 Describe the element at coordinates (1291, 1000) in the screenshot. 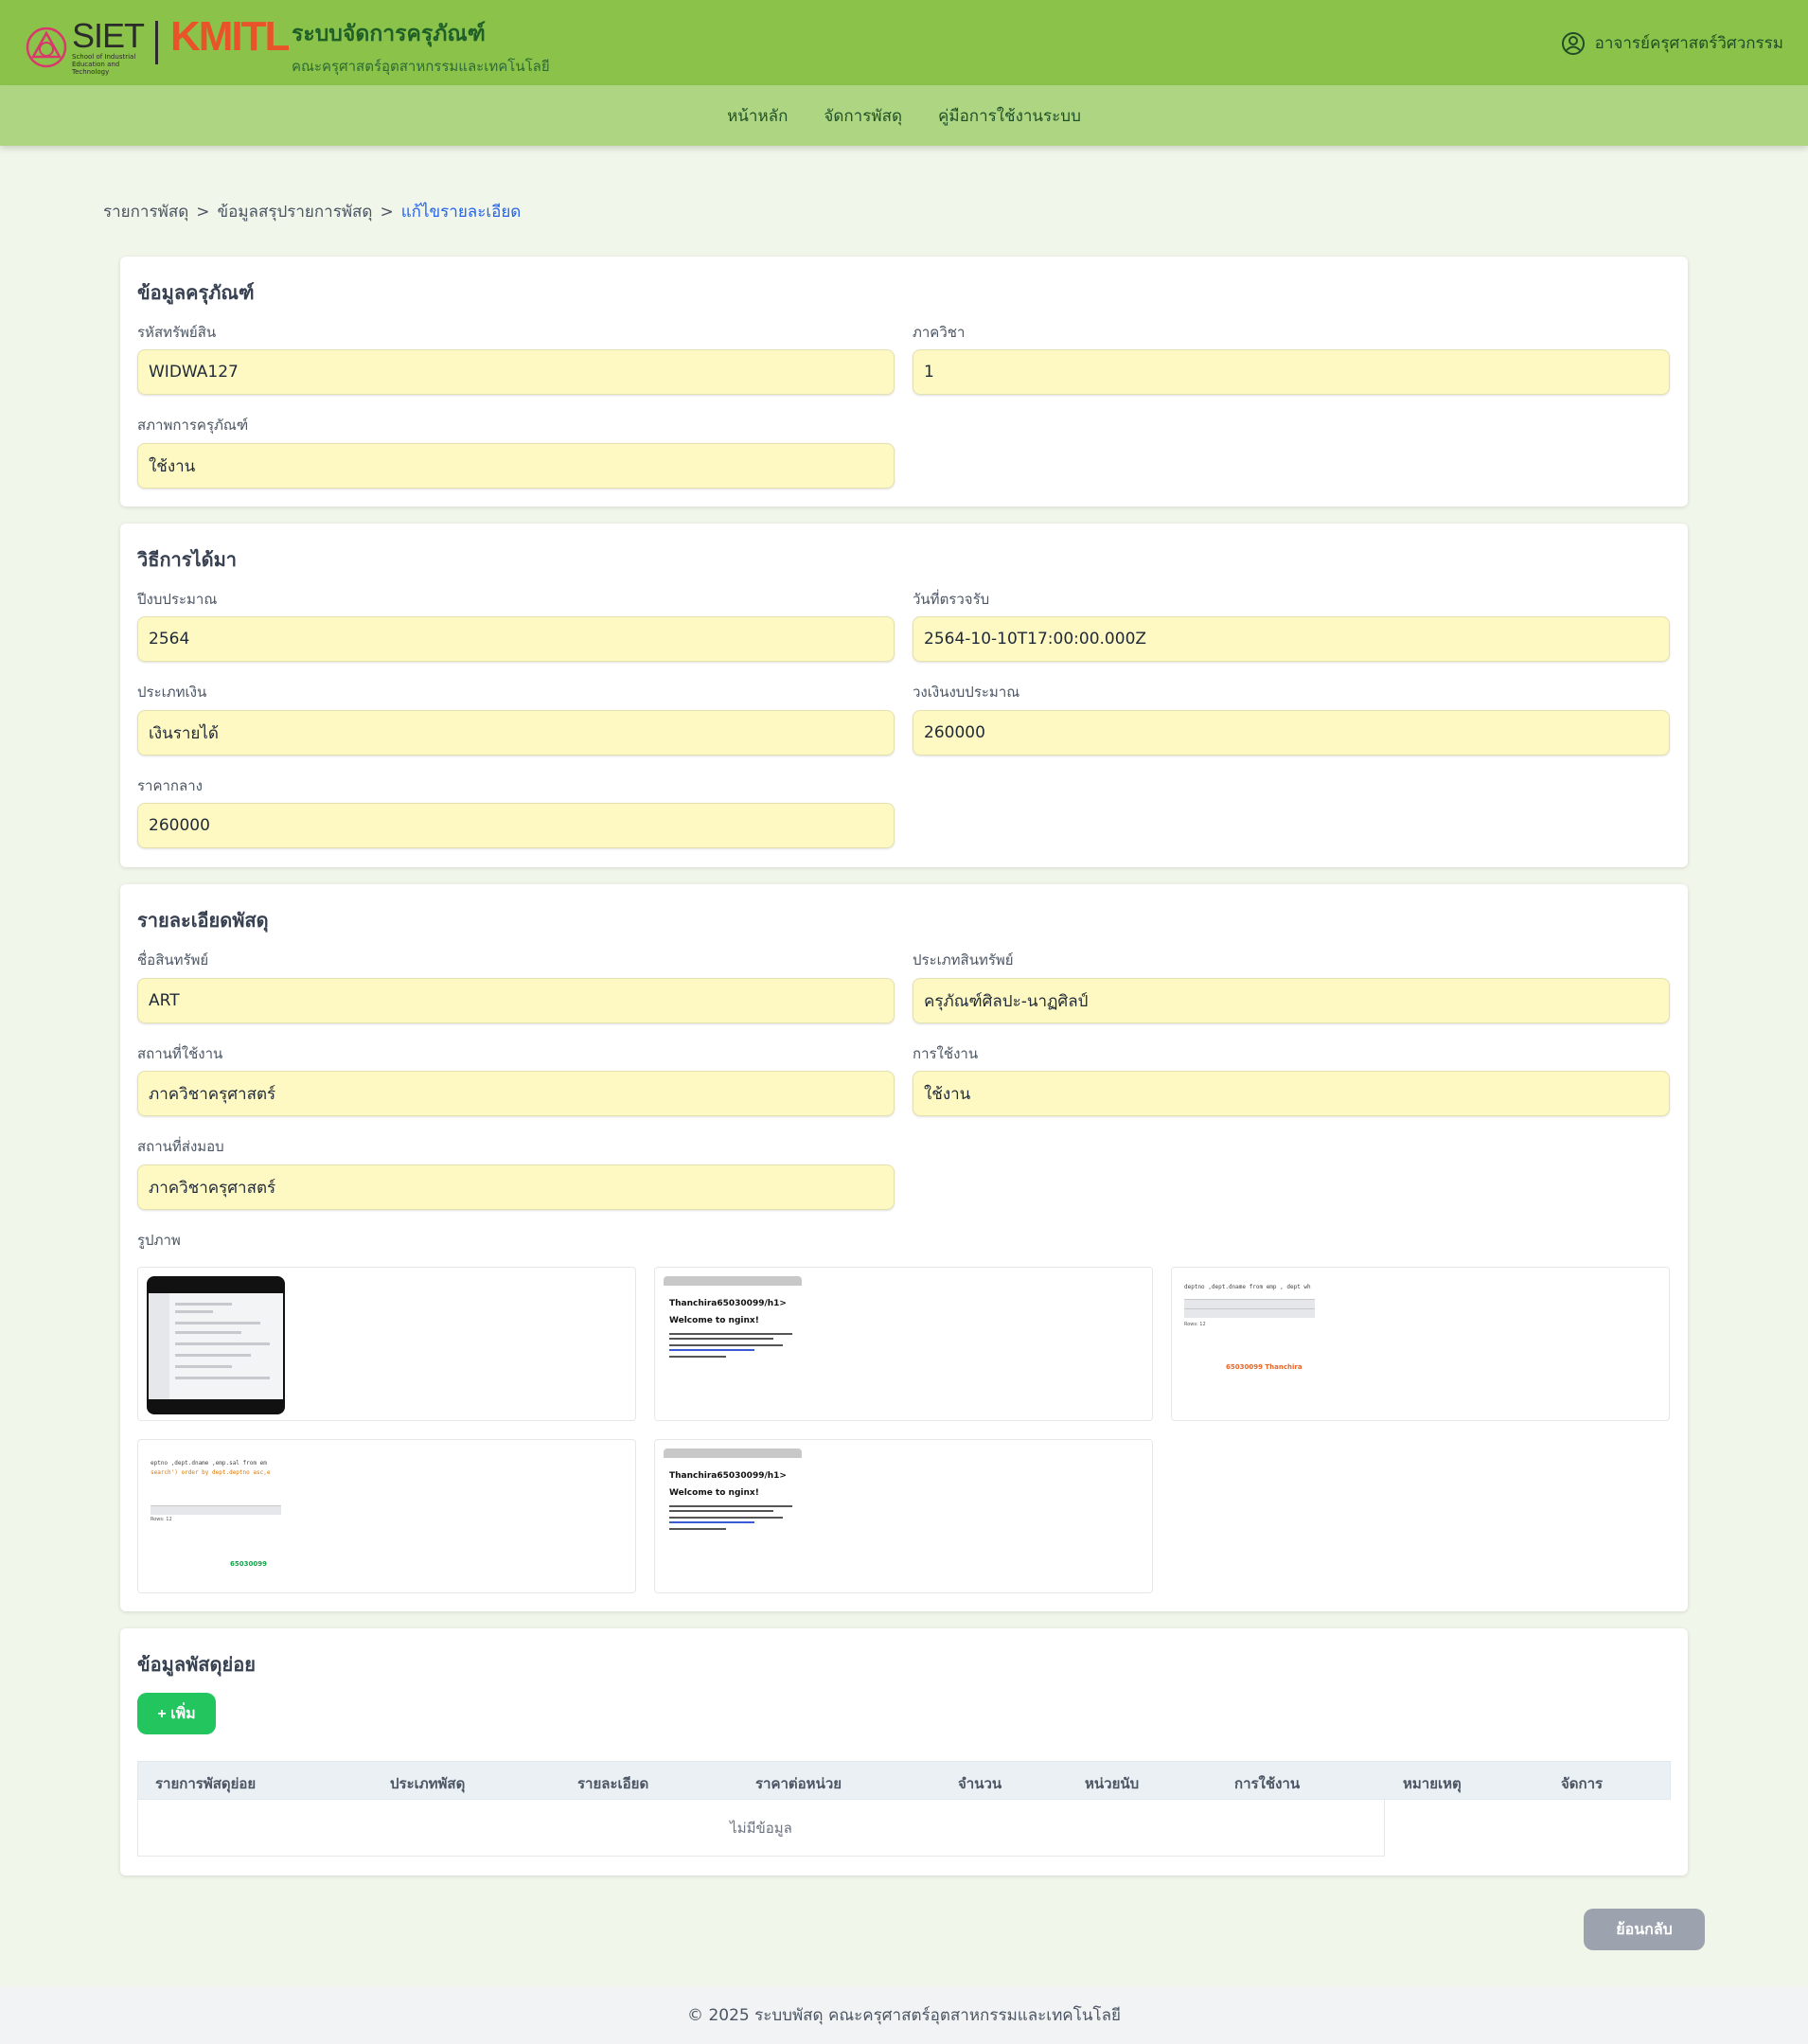

I see `asset-type-field: ครุภัณฑ์ศิลปะ-นาฏศิลป์` at that location.